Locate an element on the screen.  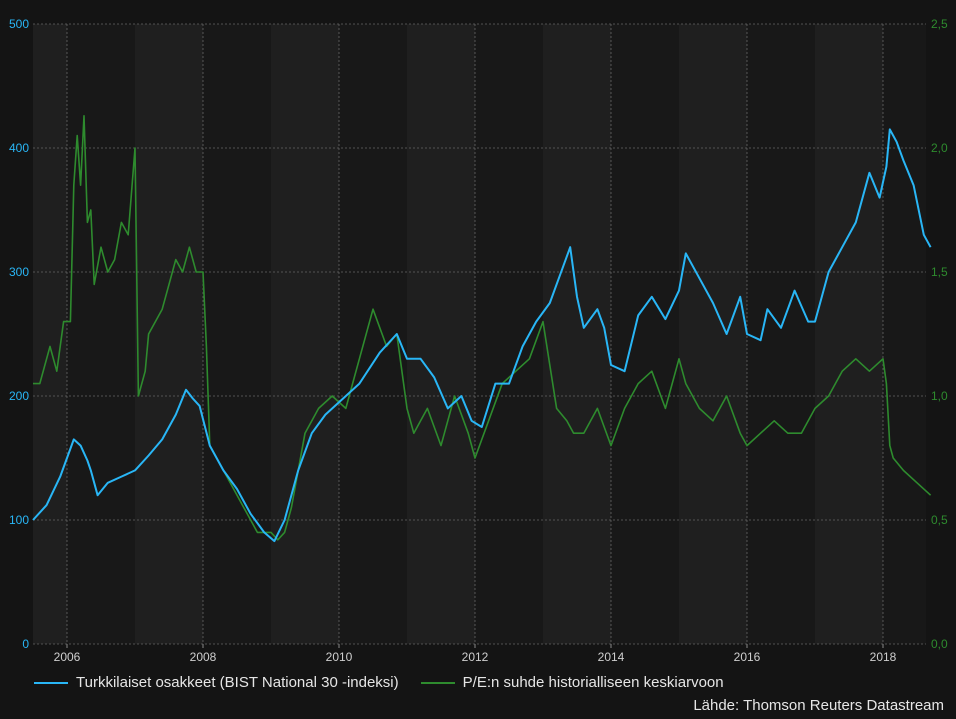
y-left-tick-label: 0 is located at coordinates (25, 644).